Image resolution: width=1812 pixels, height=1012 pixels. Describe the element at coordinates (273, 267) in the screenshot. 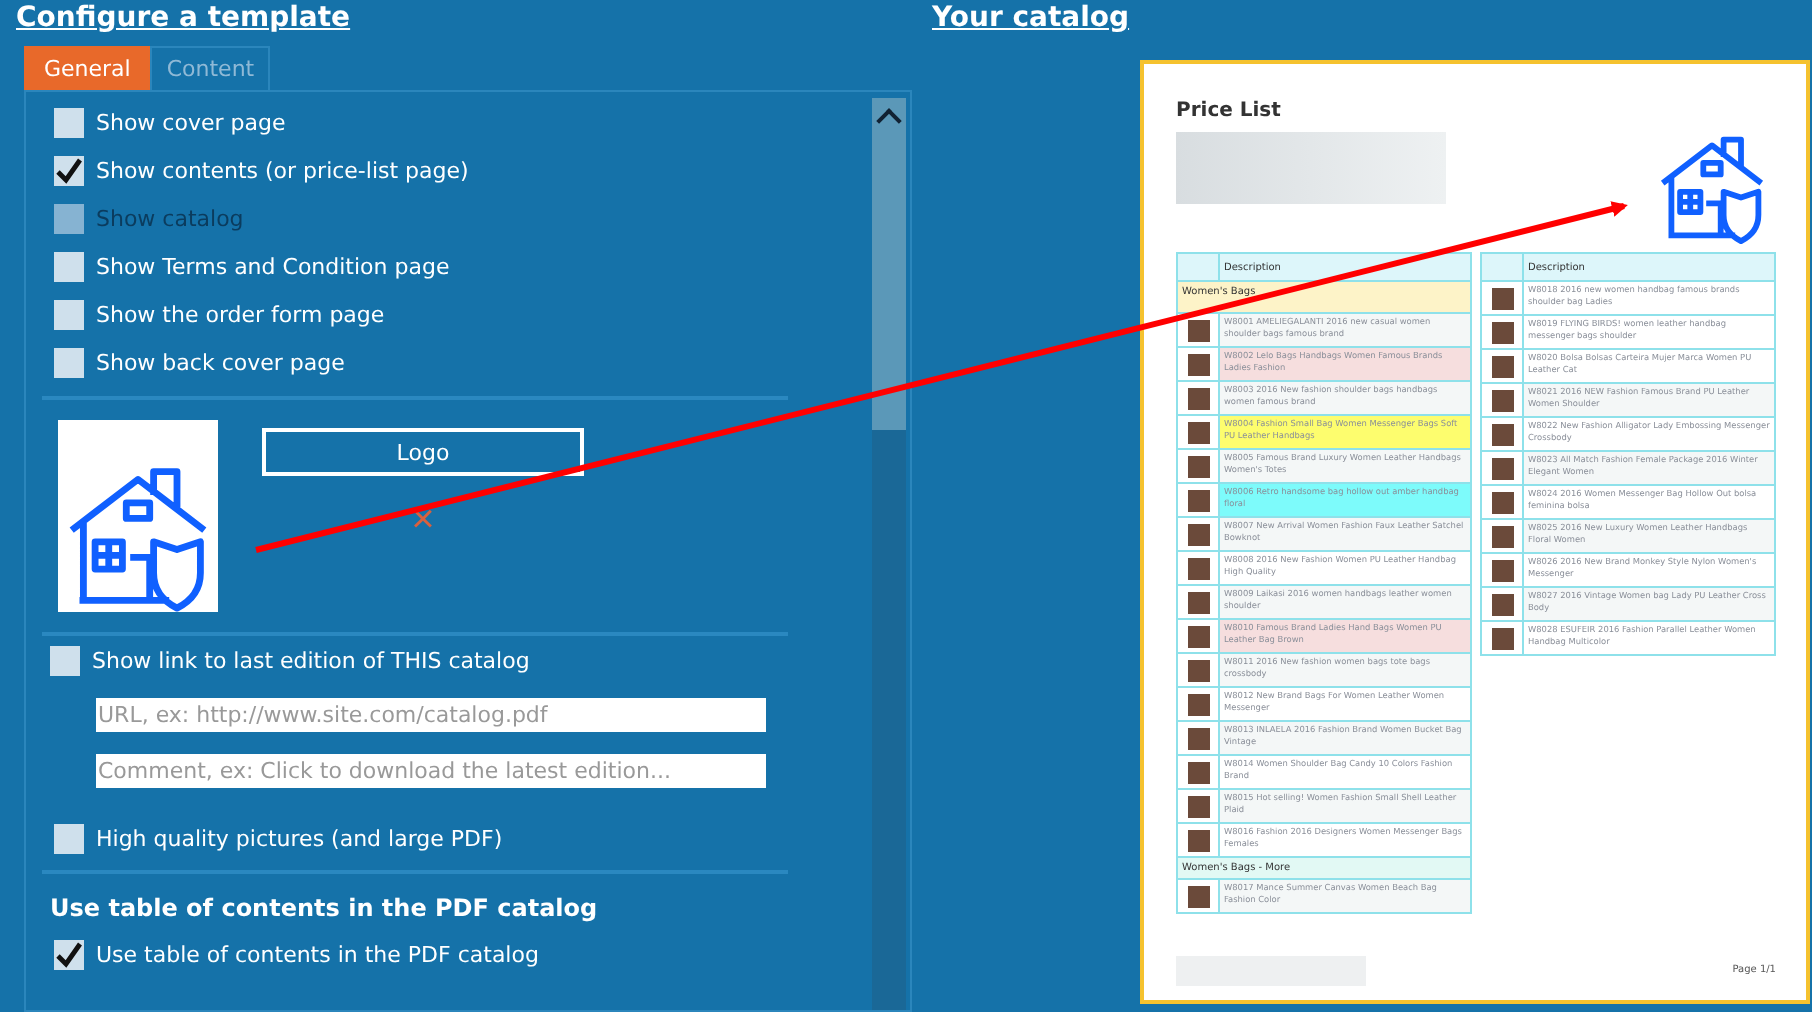

I see `checkbox-label: Show Terms and Condition page` at that location.